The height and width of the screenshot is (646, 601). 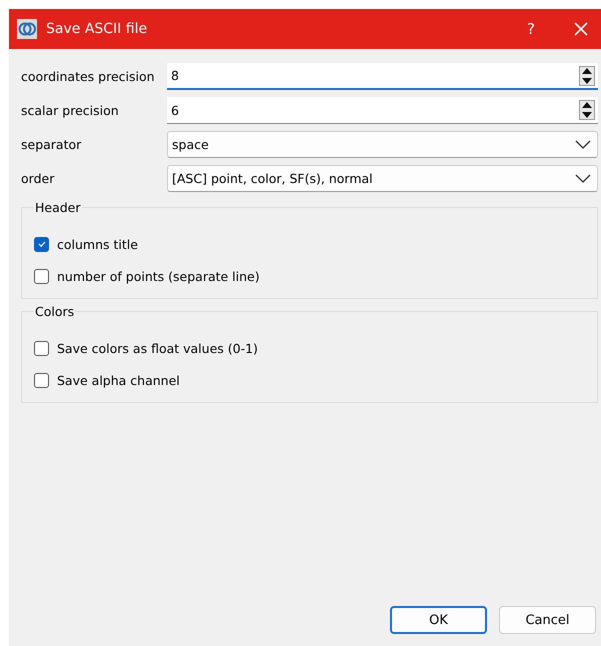 I want to click on field-label: separator, so click(x=51, y=144).